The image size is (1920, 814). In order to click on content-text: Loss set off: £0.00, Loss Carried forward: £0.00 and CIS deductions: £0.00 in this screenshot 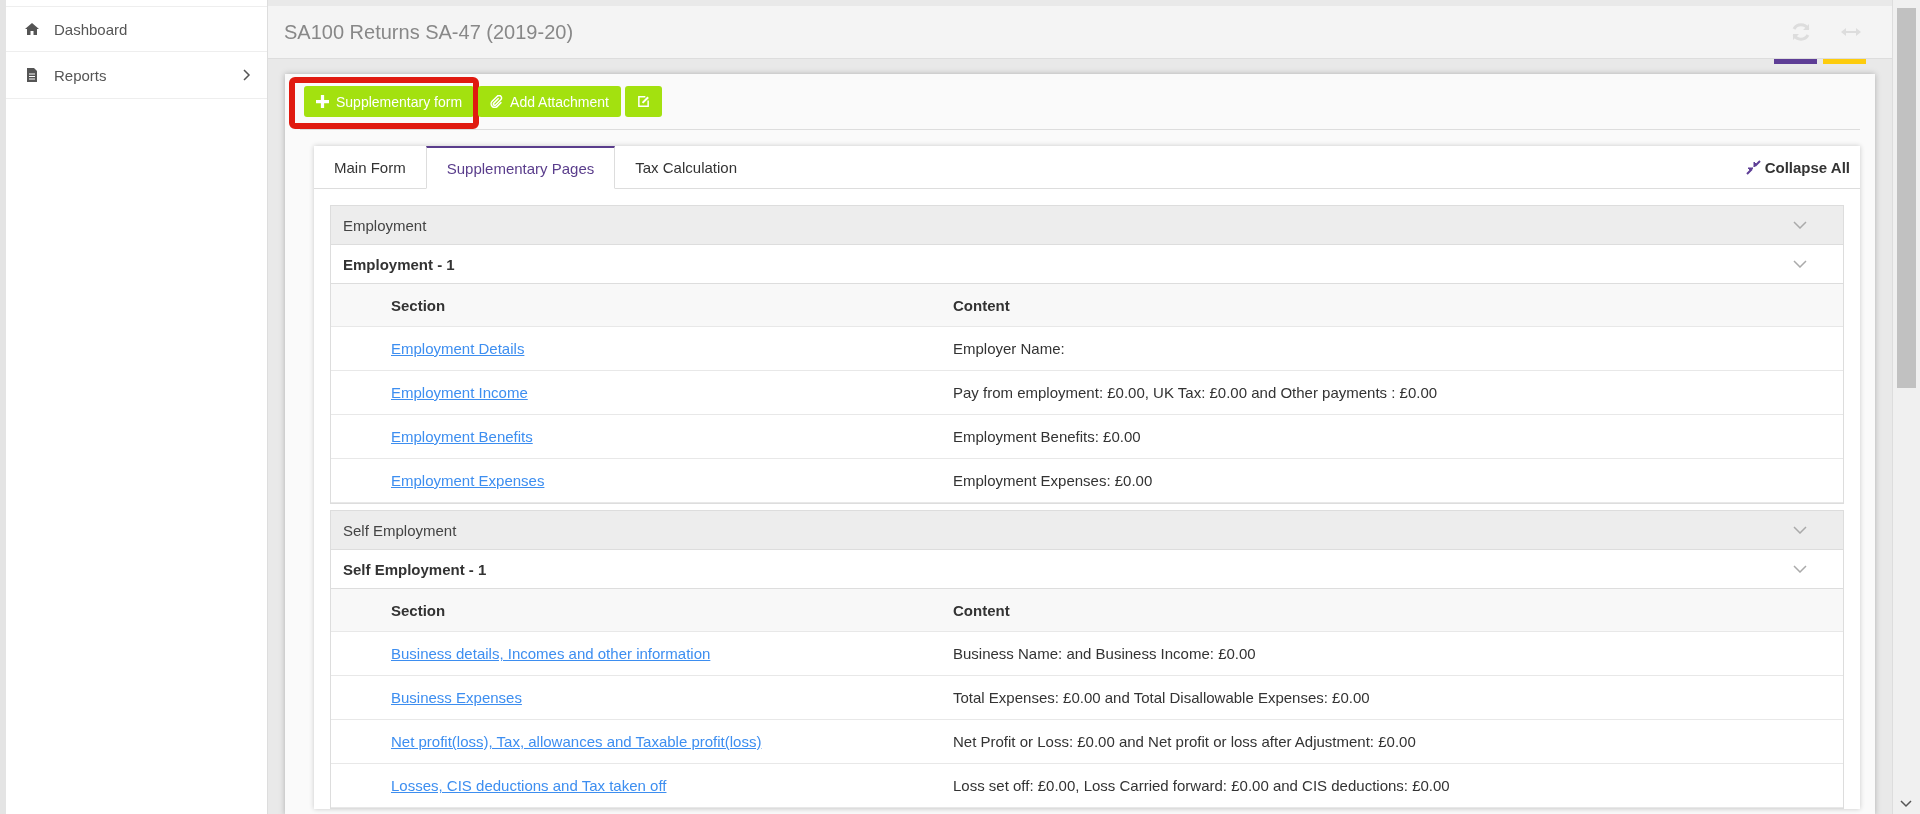, I will do `click(1201, 785)`.